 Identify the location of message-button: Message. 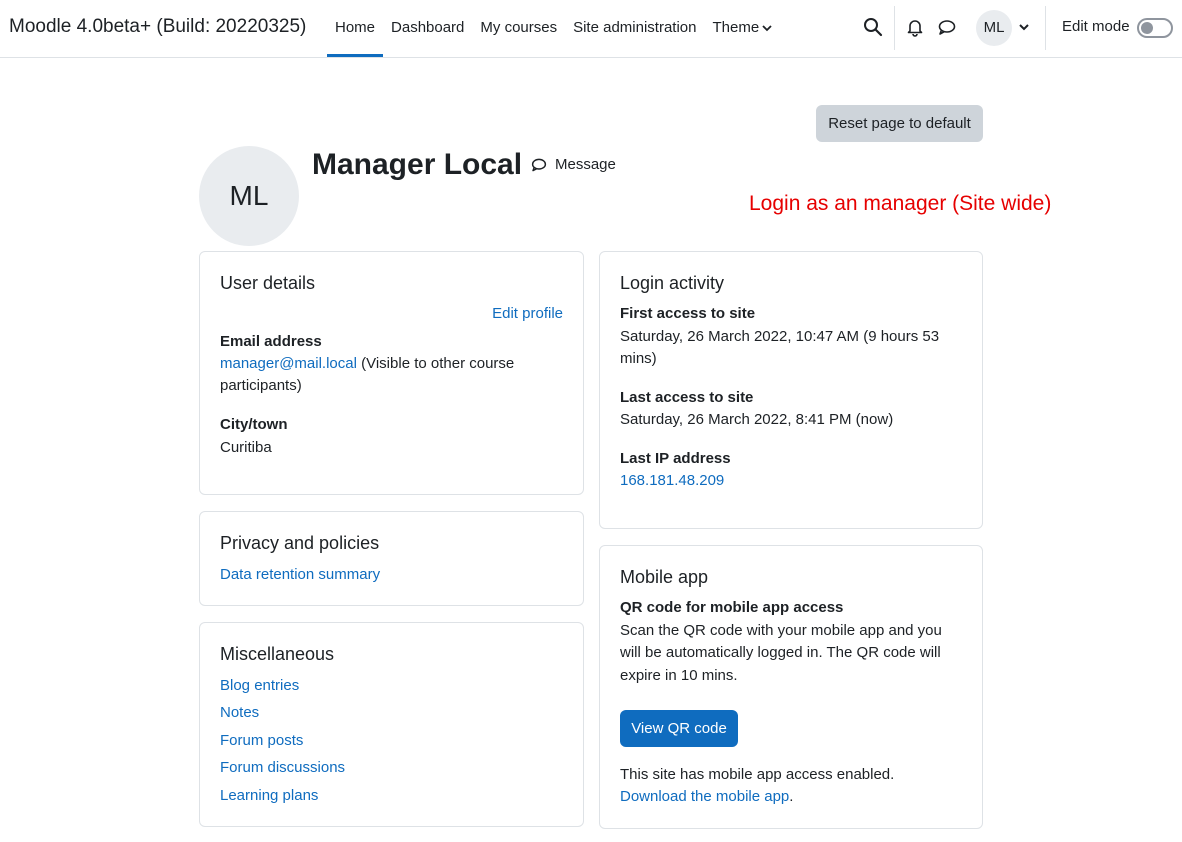
(573, 164).